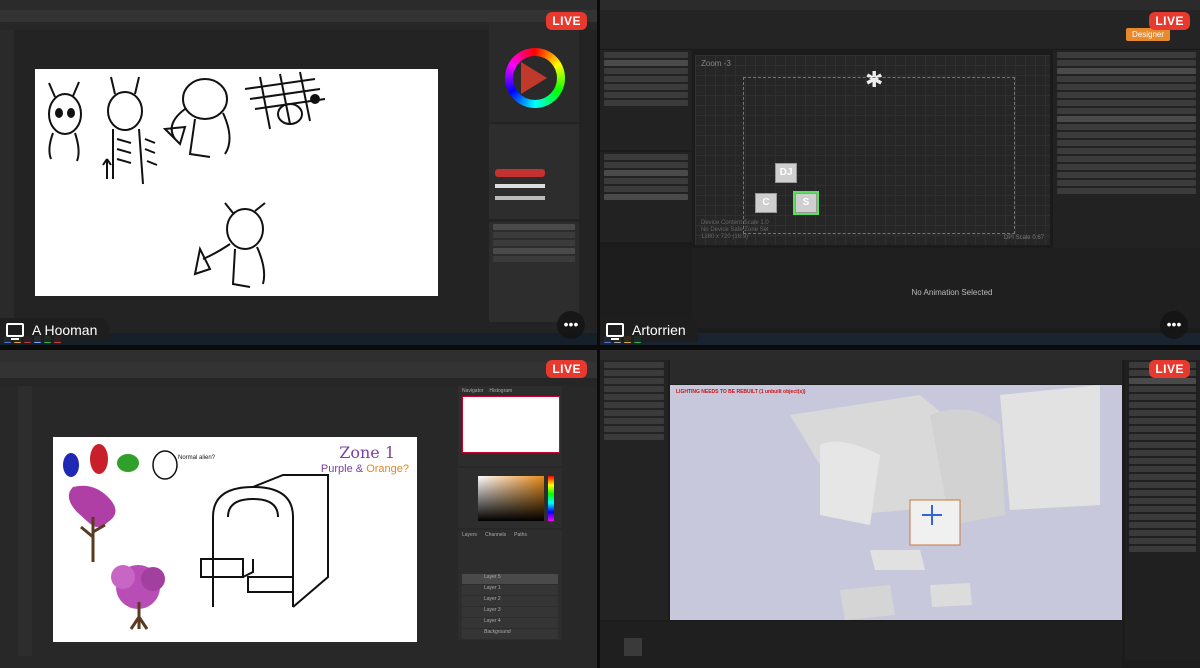 The image size is (1200, 668). I want to click on layer-row: Layer 4, so click(510, 623).